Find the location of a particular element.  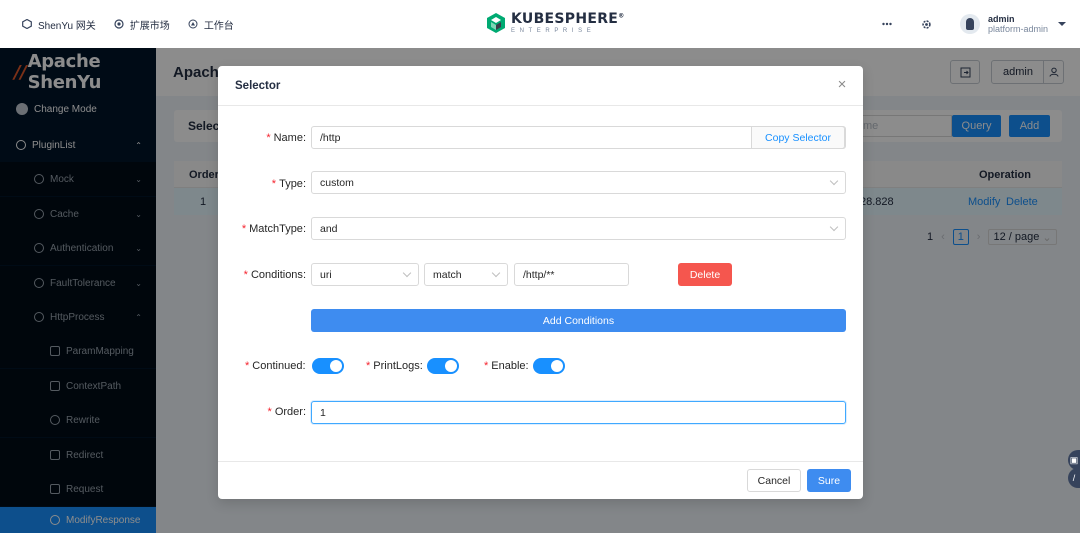

type-value: custom is located at coordinates (337, 183).